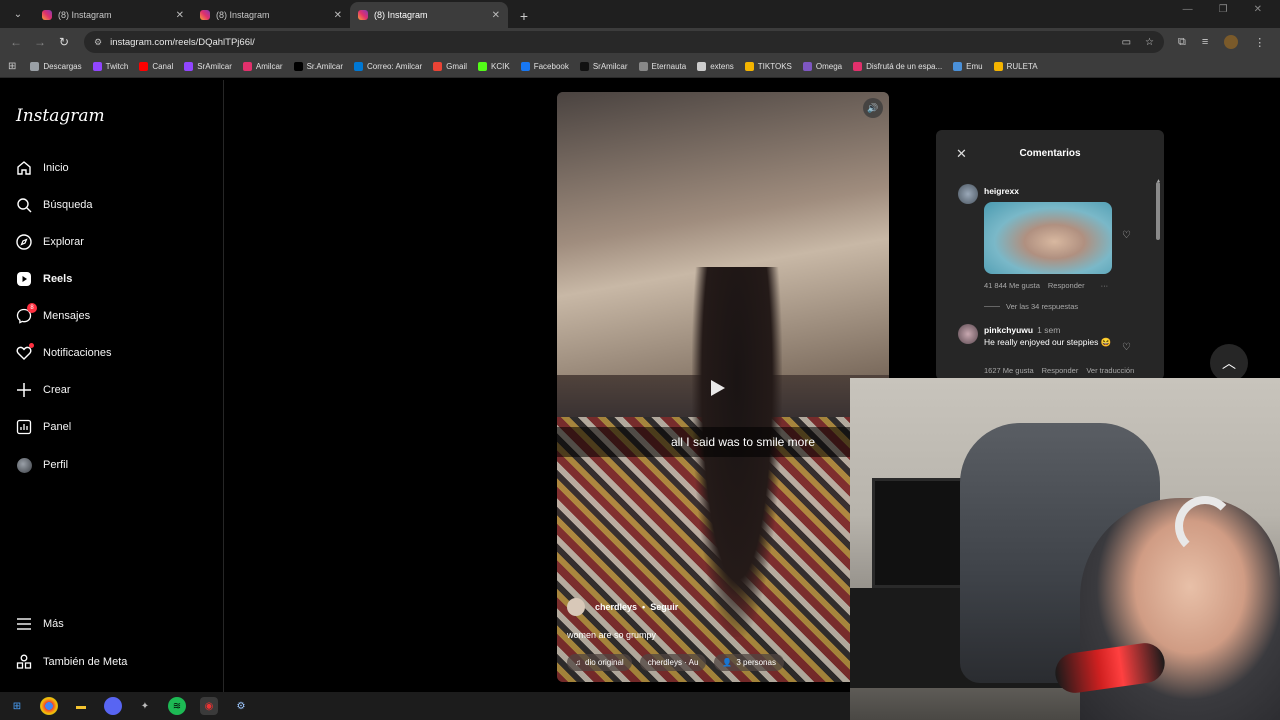  I want to click on audio-pill: ♫ dio original, so click(599, 662).